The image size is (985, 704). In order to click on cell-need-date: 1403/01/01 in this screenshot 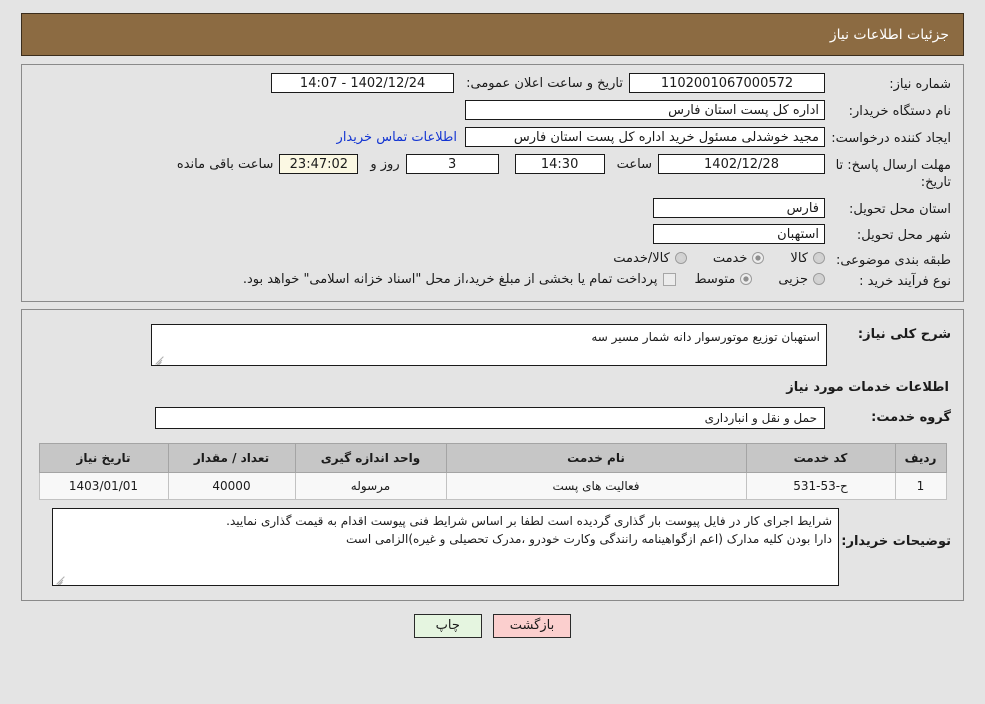, I will do `click(103, 485)`.